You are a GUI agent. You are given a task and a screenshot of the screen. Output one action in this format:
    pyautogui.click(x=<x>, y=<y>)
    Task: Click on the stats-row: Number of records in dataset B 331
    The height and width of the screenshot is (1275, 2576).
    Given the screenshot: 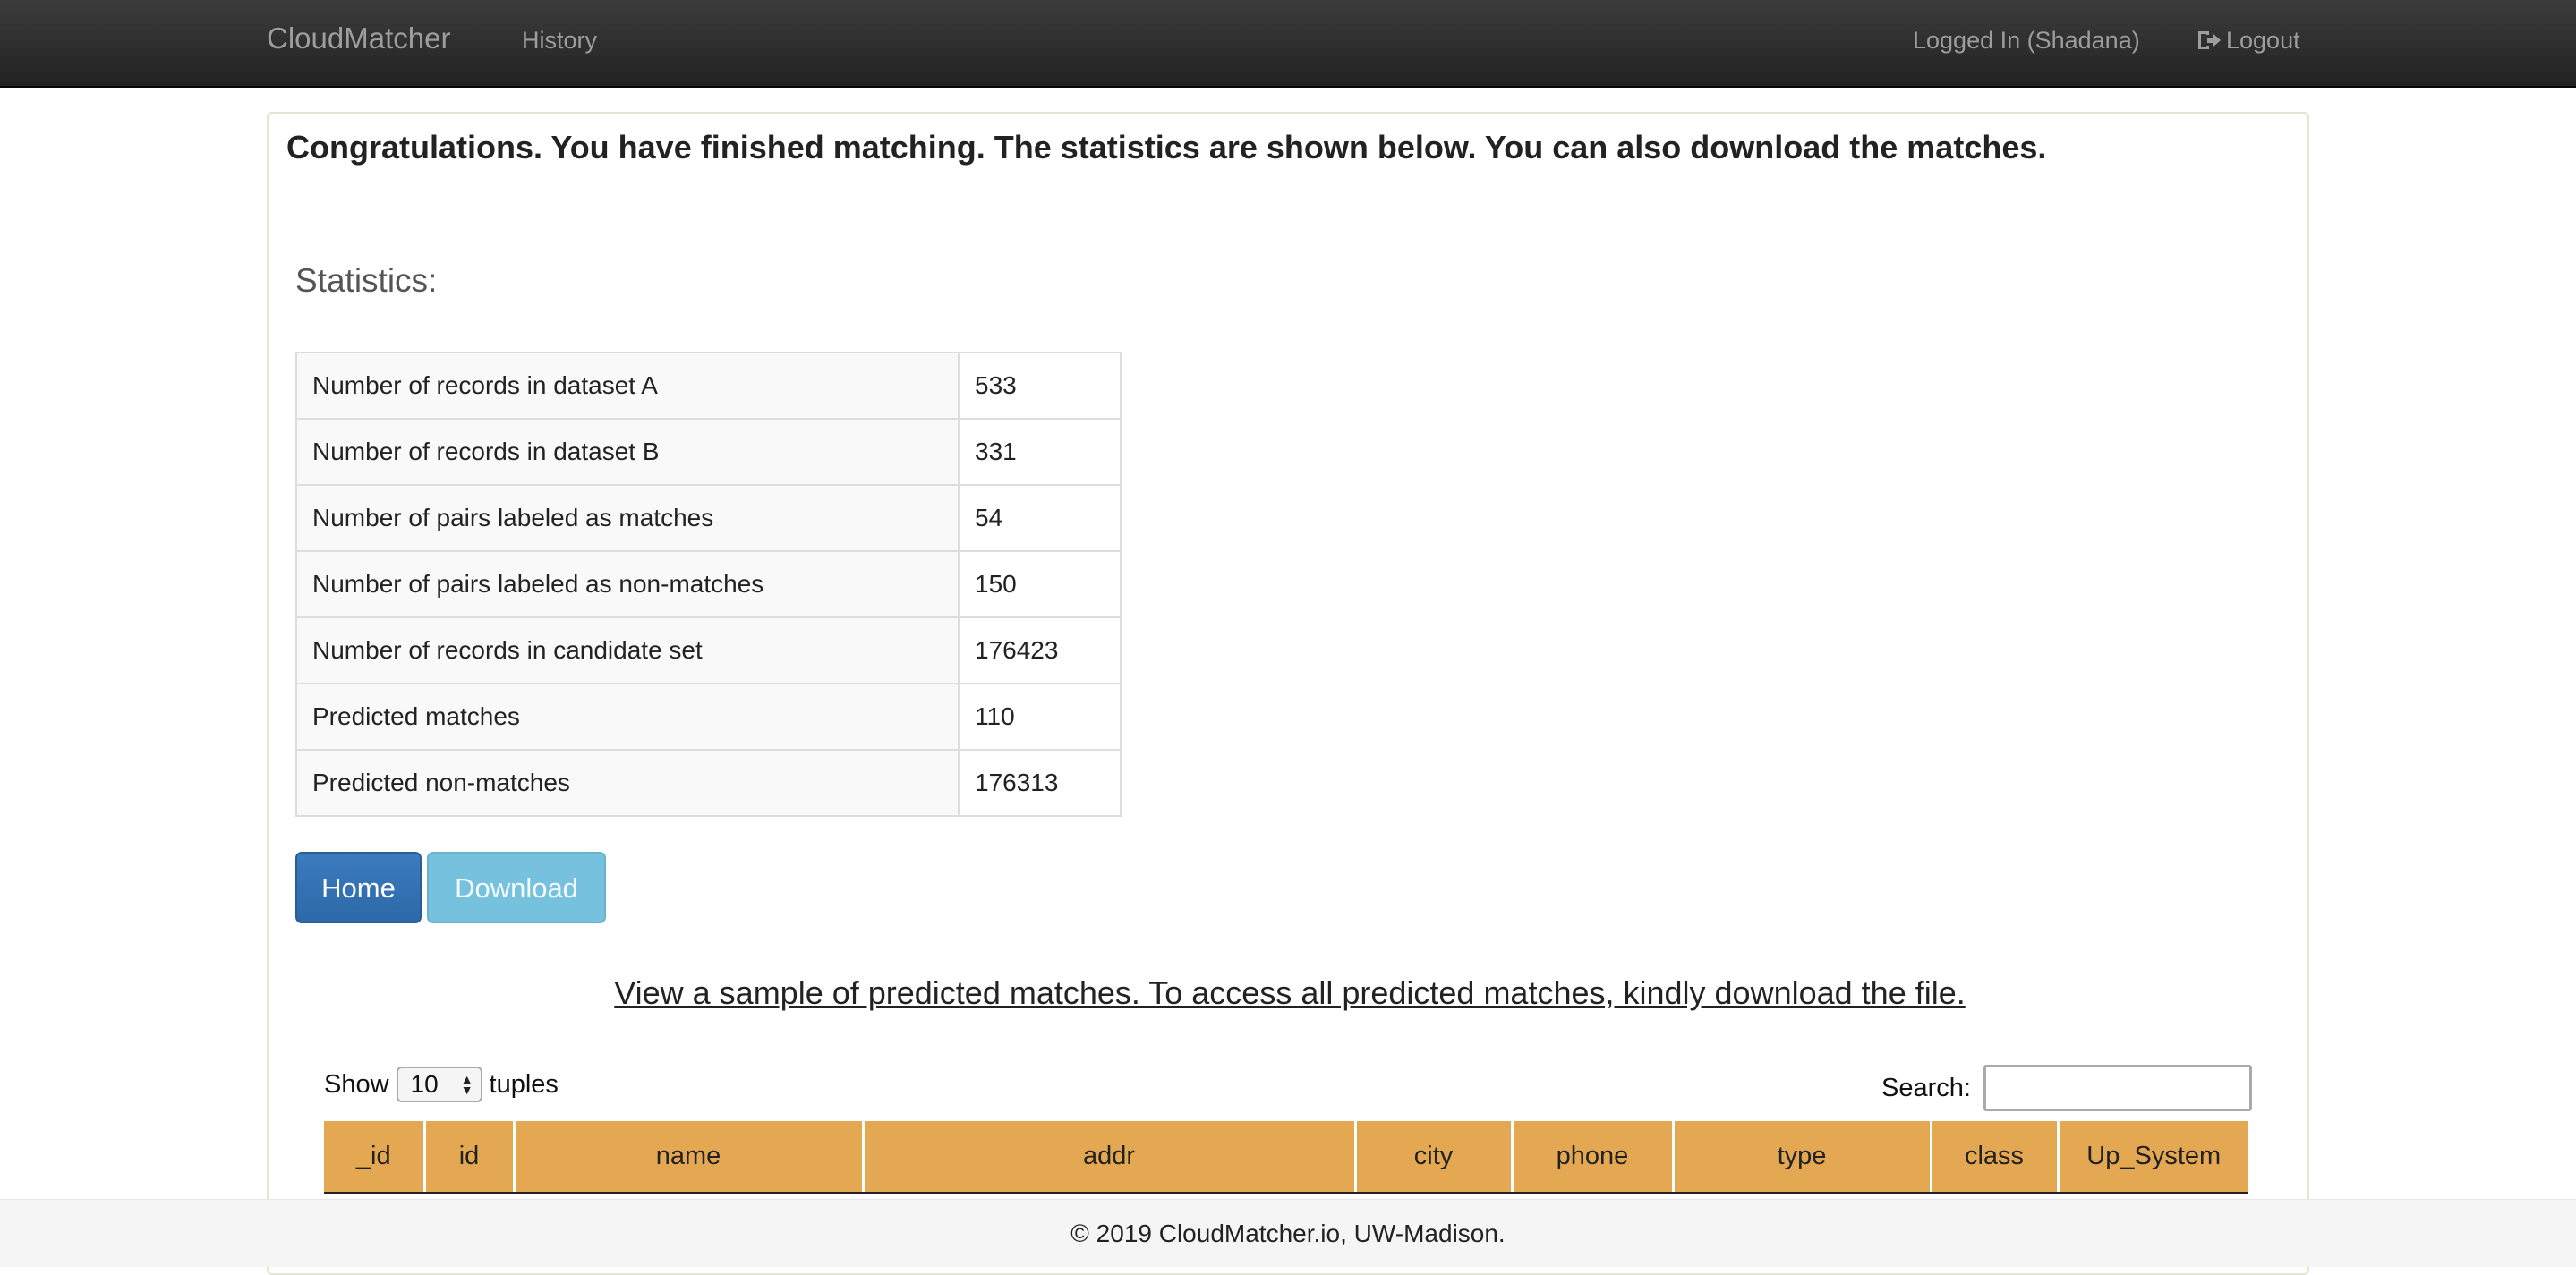 What is the action you would take?
    pyautogui.click(x=708, y=452)
    